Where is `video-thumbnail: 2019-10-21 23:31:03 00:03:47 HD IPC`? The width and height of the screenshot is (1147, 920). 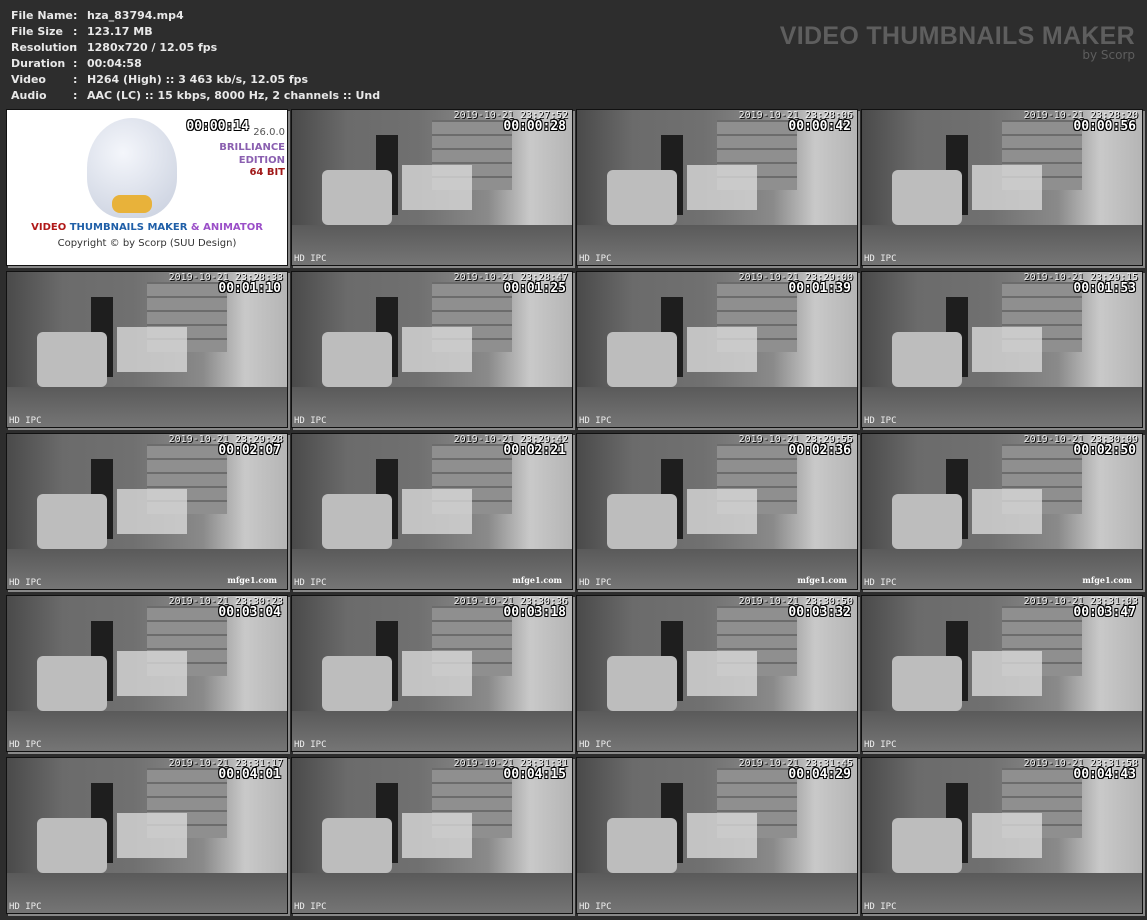
video-thumbnail: 2019-10-21 23:31:03 00:03:47 HD IPC is located at coordinates (1002, 673).